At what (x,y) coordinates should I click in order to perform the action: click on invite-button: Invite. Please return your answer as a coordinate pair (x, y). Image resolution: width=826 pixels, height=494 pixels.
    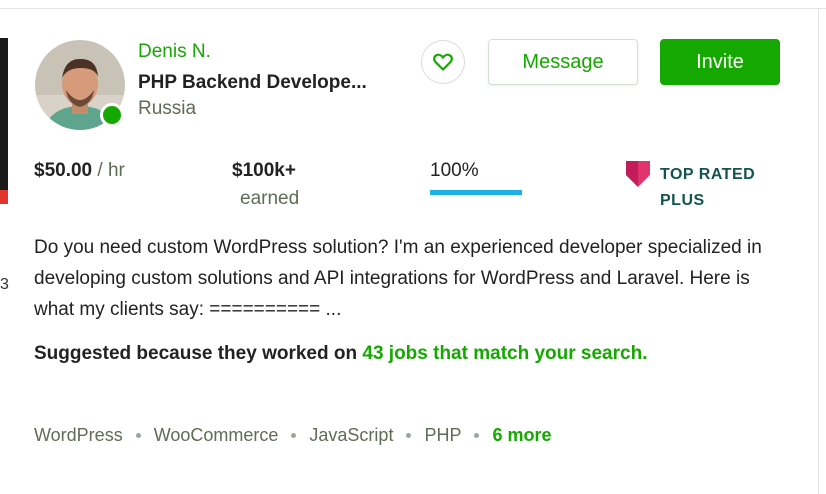
    Looking at the image, I should click on (720, 62).